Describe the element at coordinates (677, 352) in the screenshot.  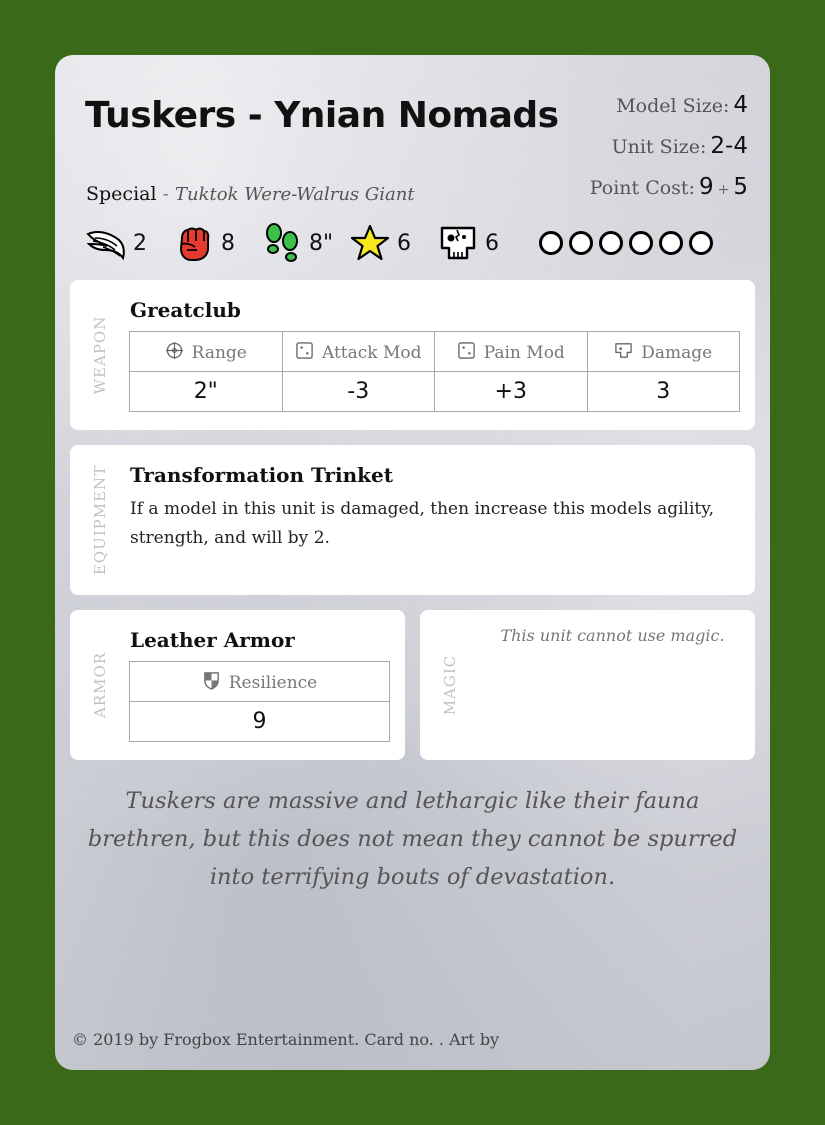
I see `header-label: Damage` at that location.